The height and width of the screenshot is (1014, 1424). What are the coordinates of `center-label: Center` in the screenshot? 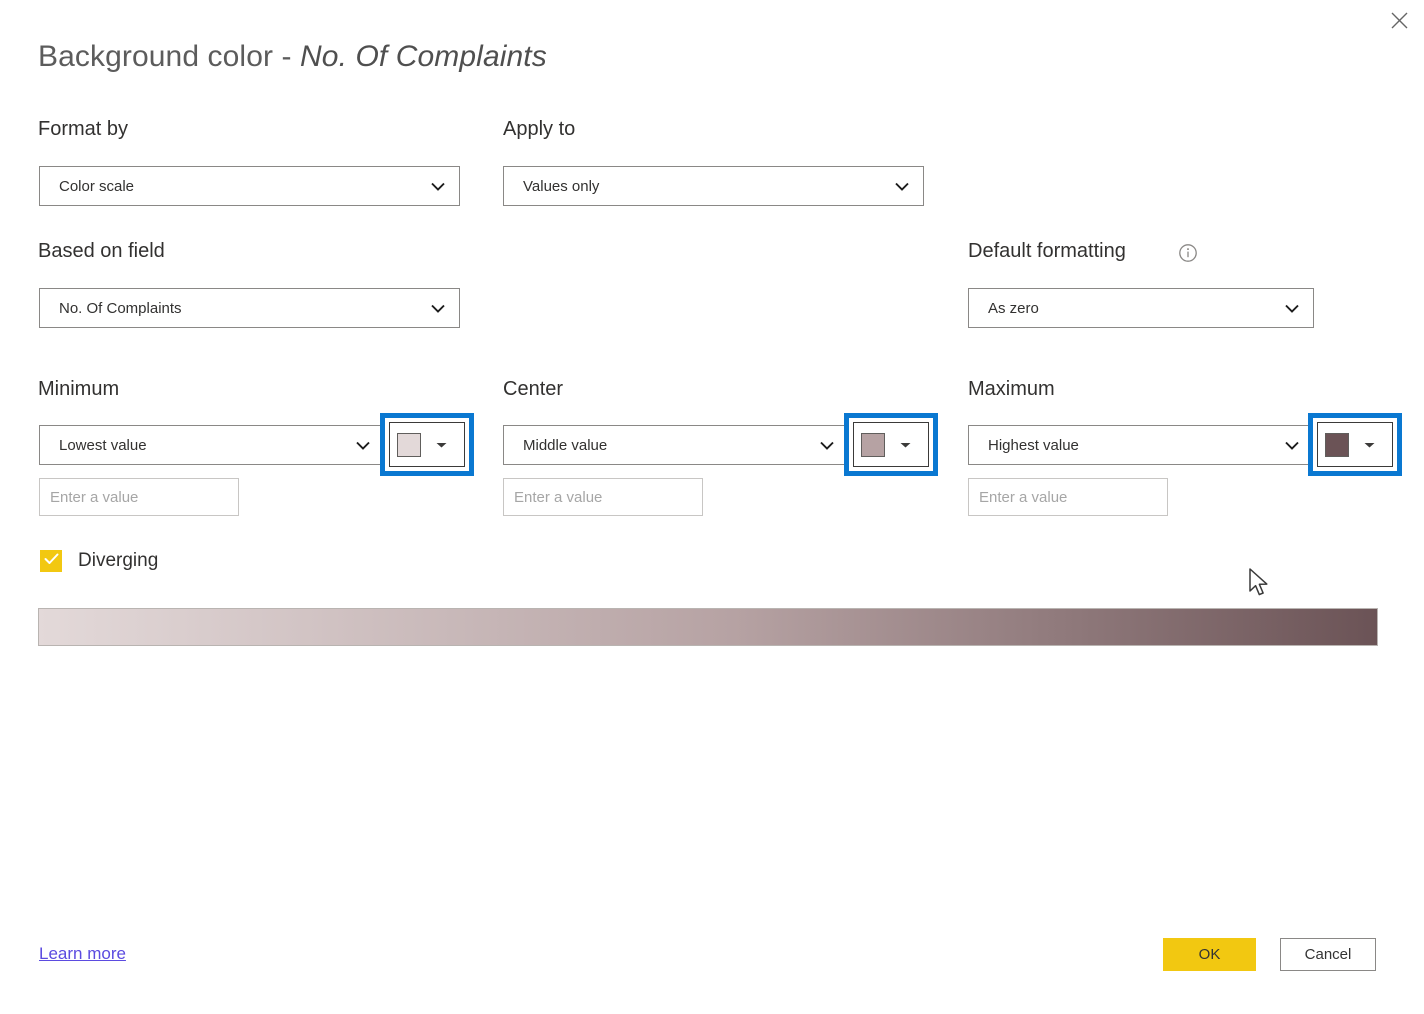 It's located at (533, 389).